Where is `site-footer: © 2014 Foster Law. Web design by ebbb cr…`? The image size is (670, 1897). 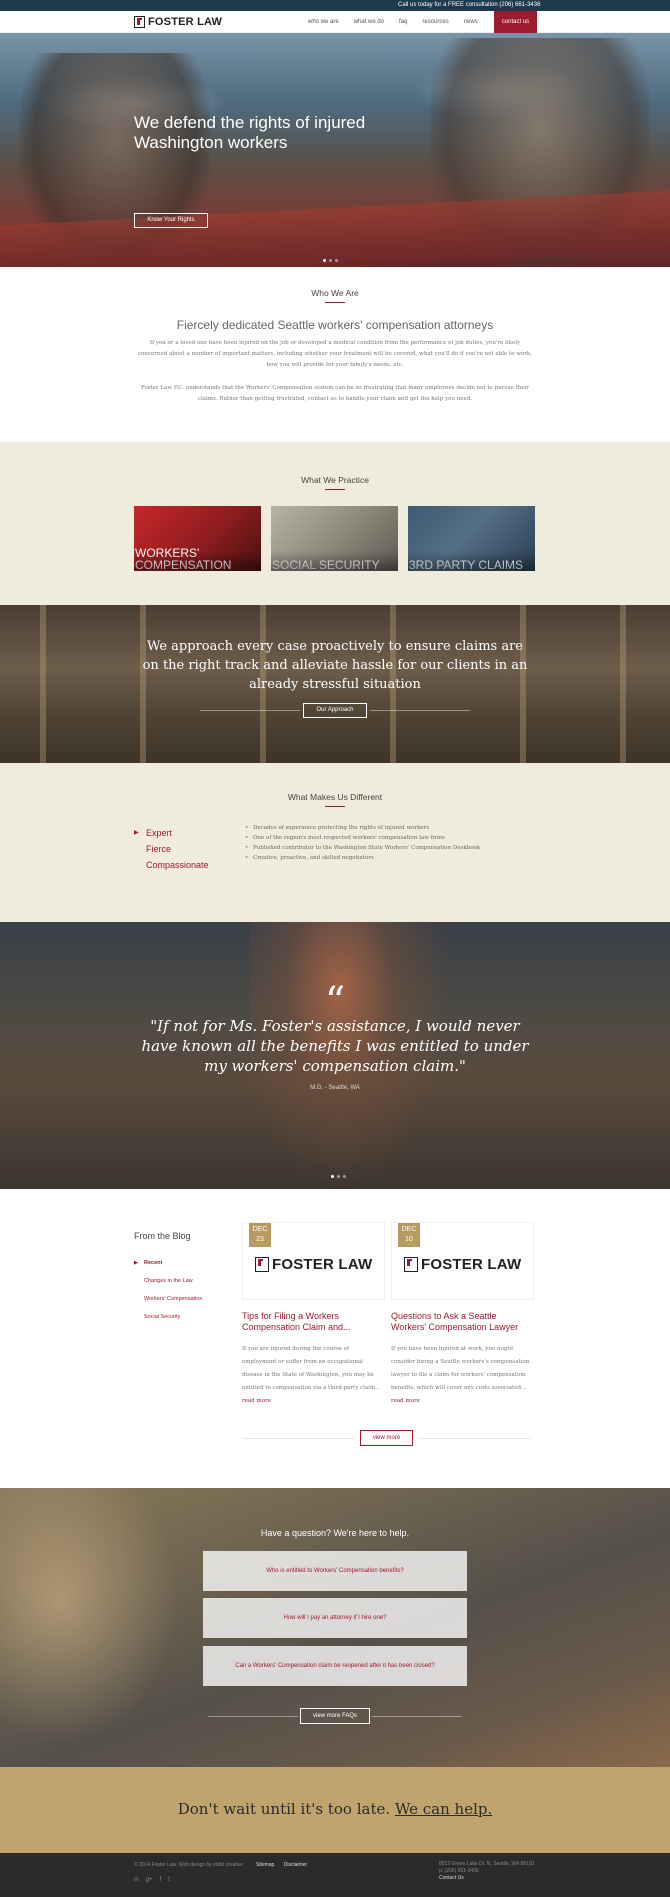 site-footer: © 2014 Foster Law. Web design by ebbb cr… is located at coordinates (335, 1875).